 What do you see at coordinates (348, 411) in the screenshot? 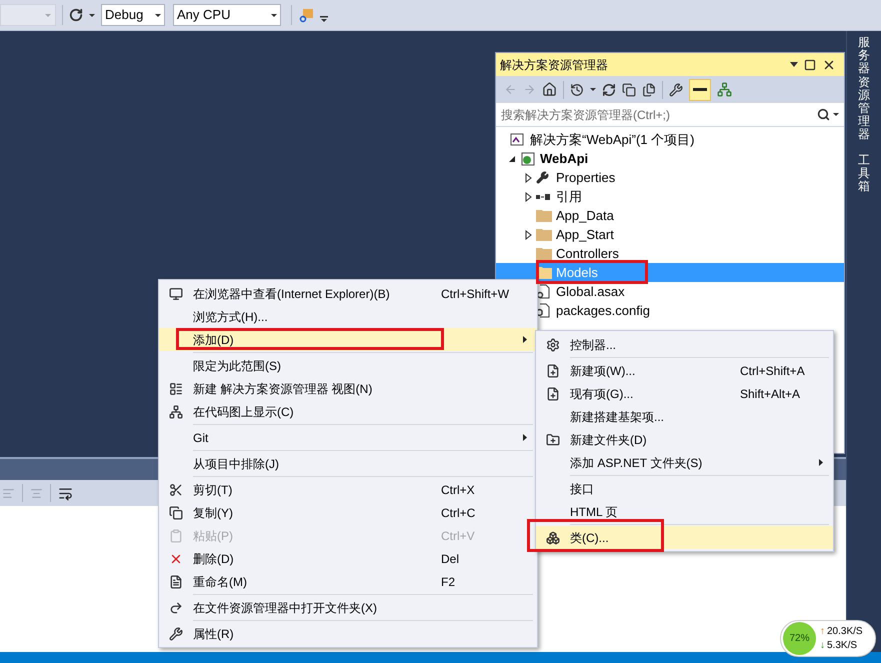
I see `menu-item: 在代码图上显示(C)` at bounding box center [348, 411].